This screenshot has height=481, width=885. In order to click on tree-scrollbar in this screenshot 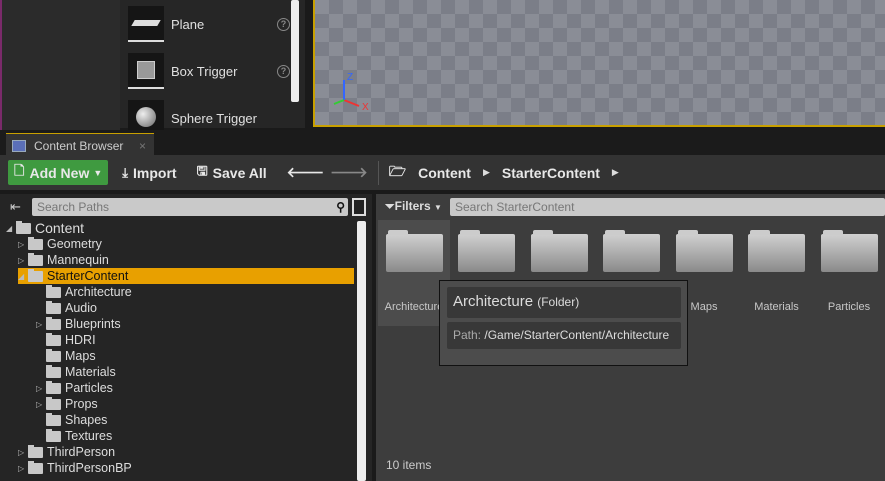, I will do `click(361, 351)`.